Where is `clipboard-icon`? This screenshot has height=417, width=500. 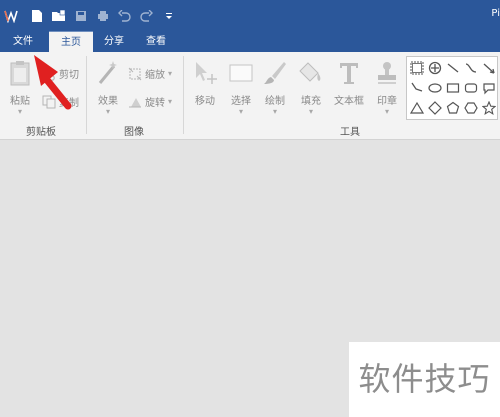
clipboard-icon is located at coordinates (20, 73).